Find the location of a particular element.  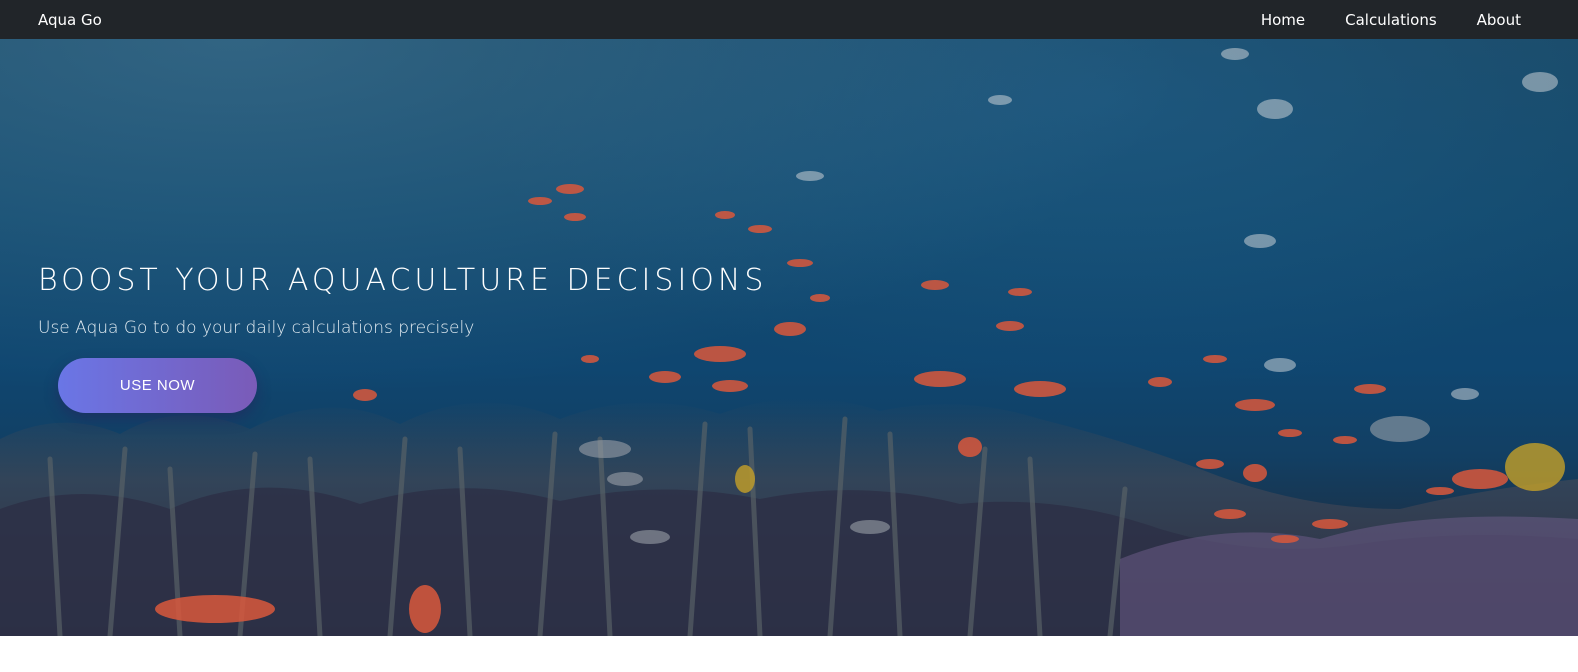

hero-title: BOOST YOUR AQUACULTURE DECISIONS is located at coordinates (403, 280).